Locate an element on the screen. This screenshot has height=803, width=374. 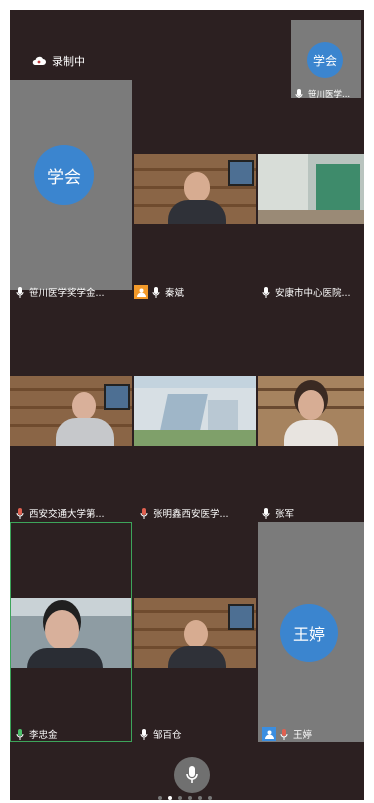
recording-label: 录制中 is located at coordinates (68, 61).